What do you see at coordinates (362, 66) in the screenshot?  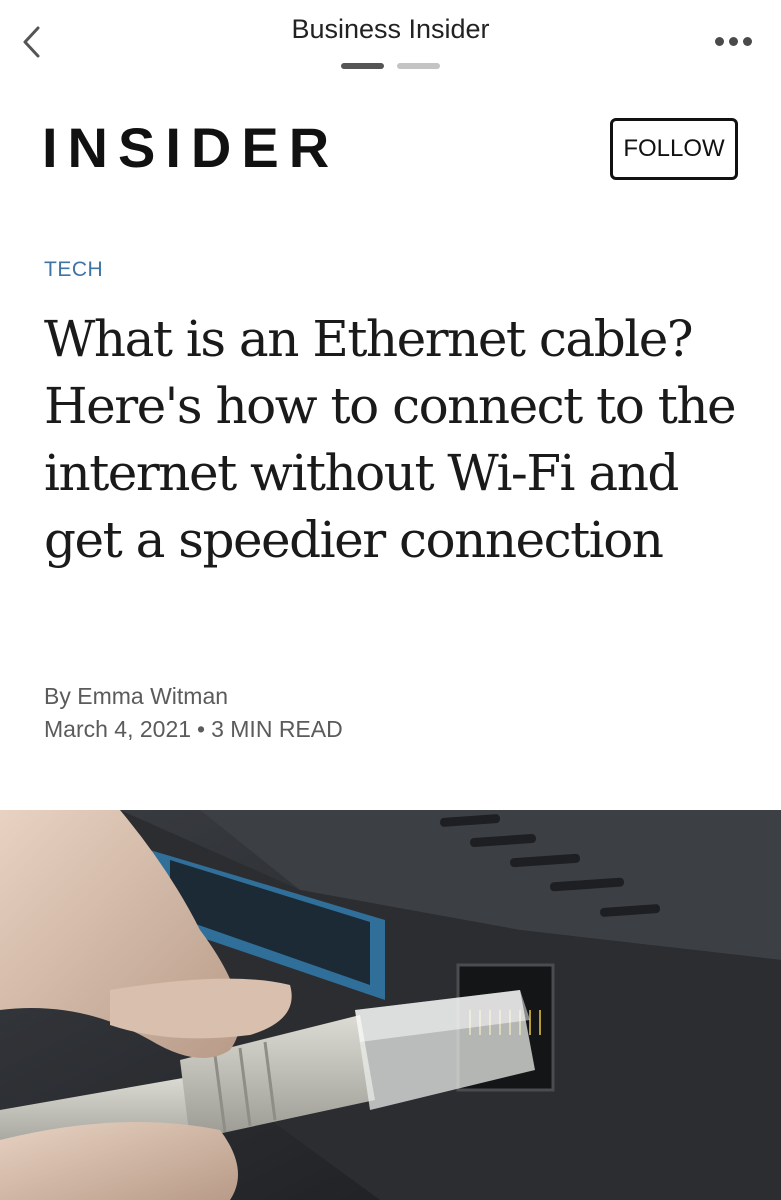 I see `page-indicator-active` at bounding box center [362, 66].